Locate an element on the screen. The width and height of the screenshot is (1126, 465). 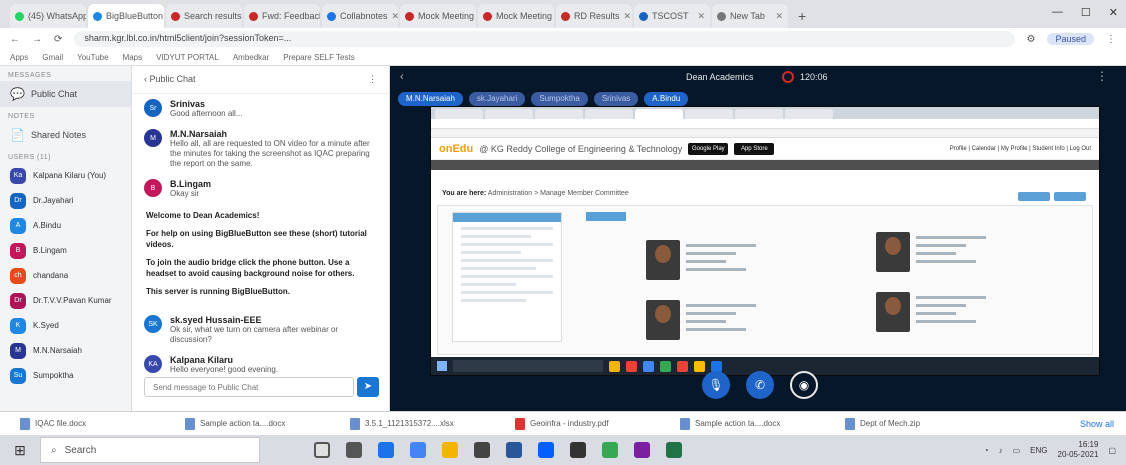
download-item: 3.5.1_1121315372....xlsx is located at coordinates (422, 423).